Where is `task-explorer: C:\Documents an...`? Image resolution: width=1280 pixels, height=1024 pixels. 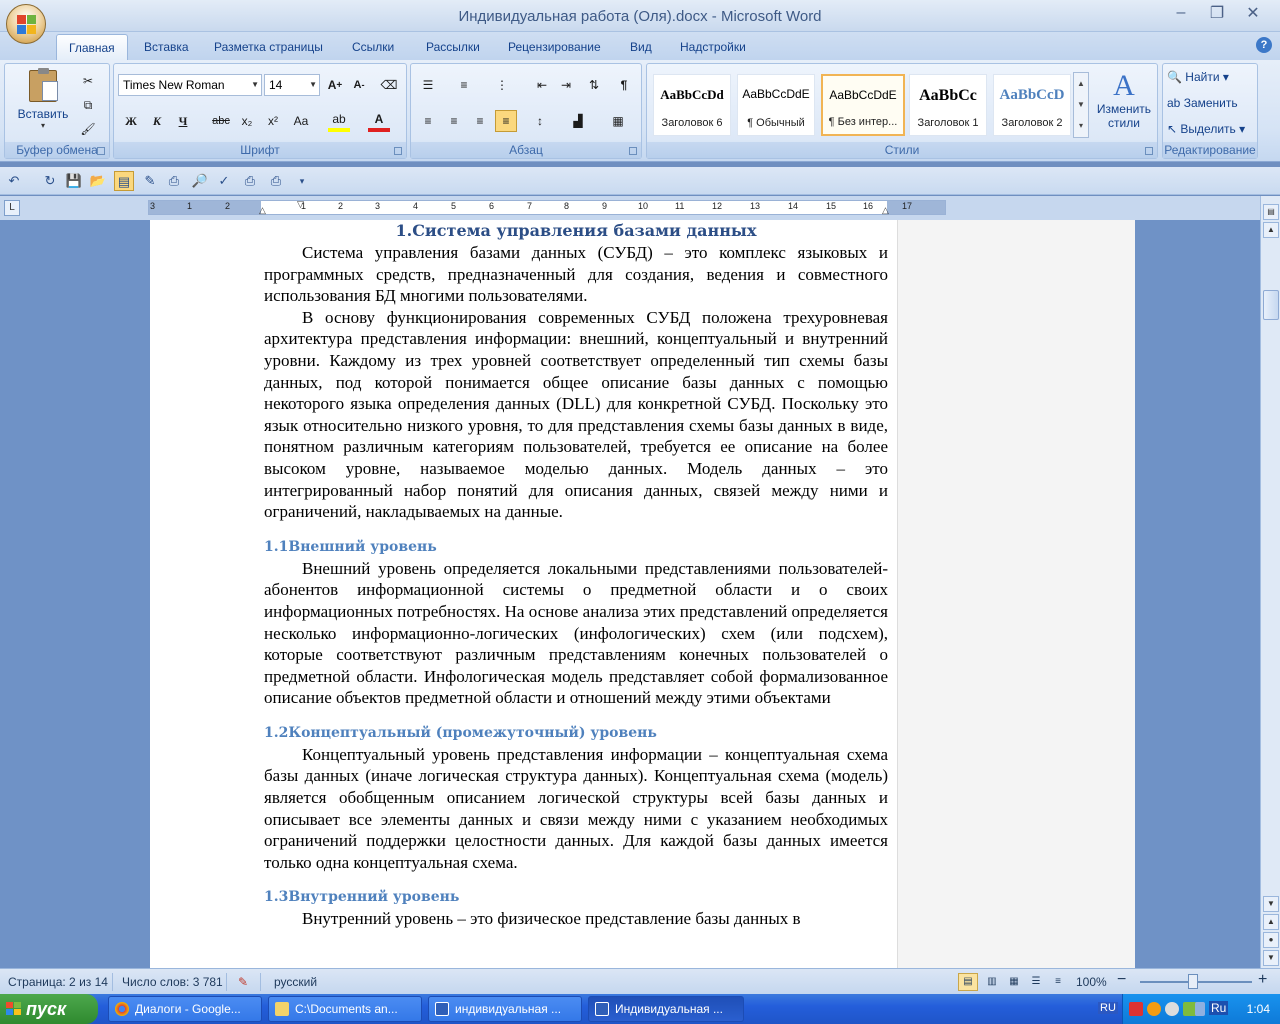
task-explorer: C:\Documents an... is located at coordinates (345, 1009).